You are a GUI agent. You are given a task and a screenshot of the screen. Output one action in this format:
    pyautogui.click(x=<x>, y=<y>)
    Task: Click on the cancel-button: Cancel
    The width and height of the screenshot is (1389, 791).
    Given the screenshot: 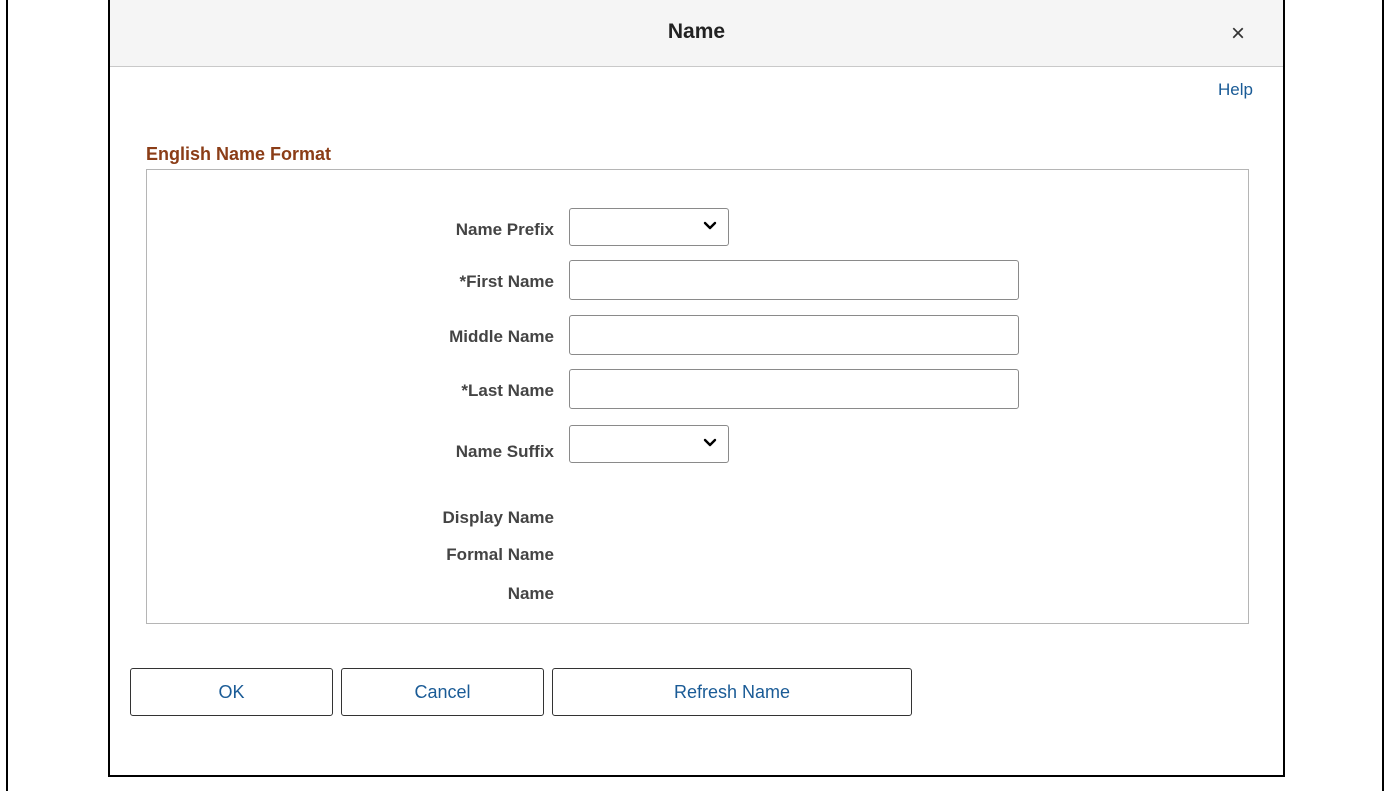 What is the action you would take?
    pyautogui.click(x=442, y=692)
    